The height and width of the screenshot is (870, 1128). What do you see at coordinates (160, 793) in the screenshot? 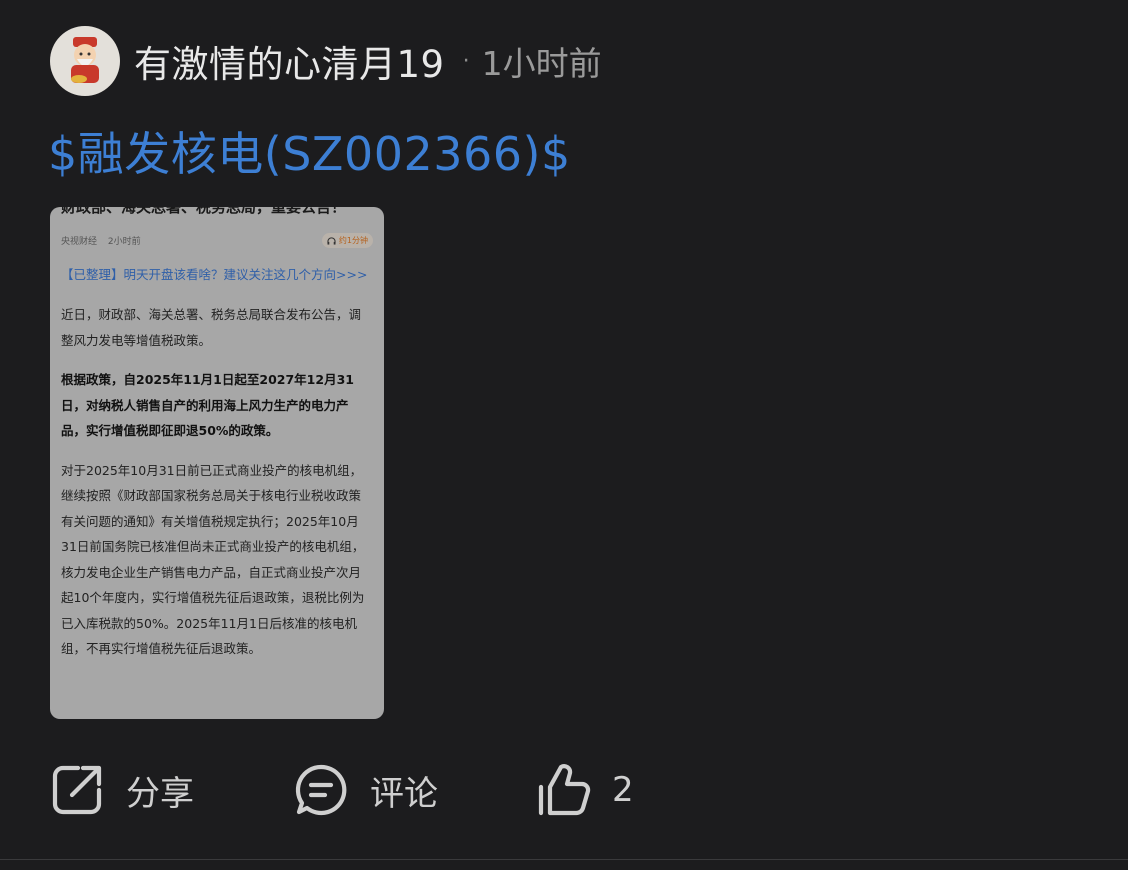
I see `share-label: 分享` at bounding box center [160, 793].